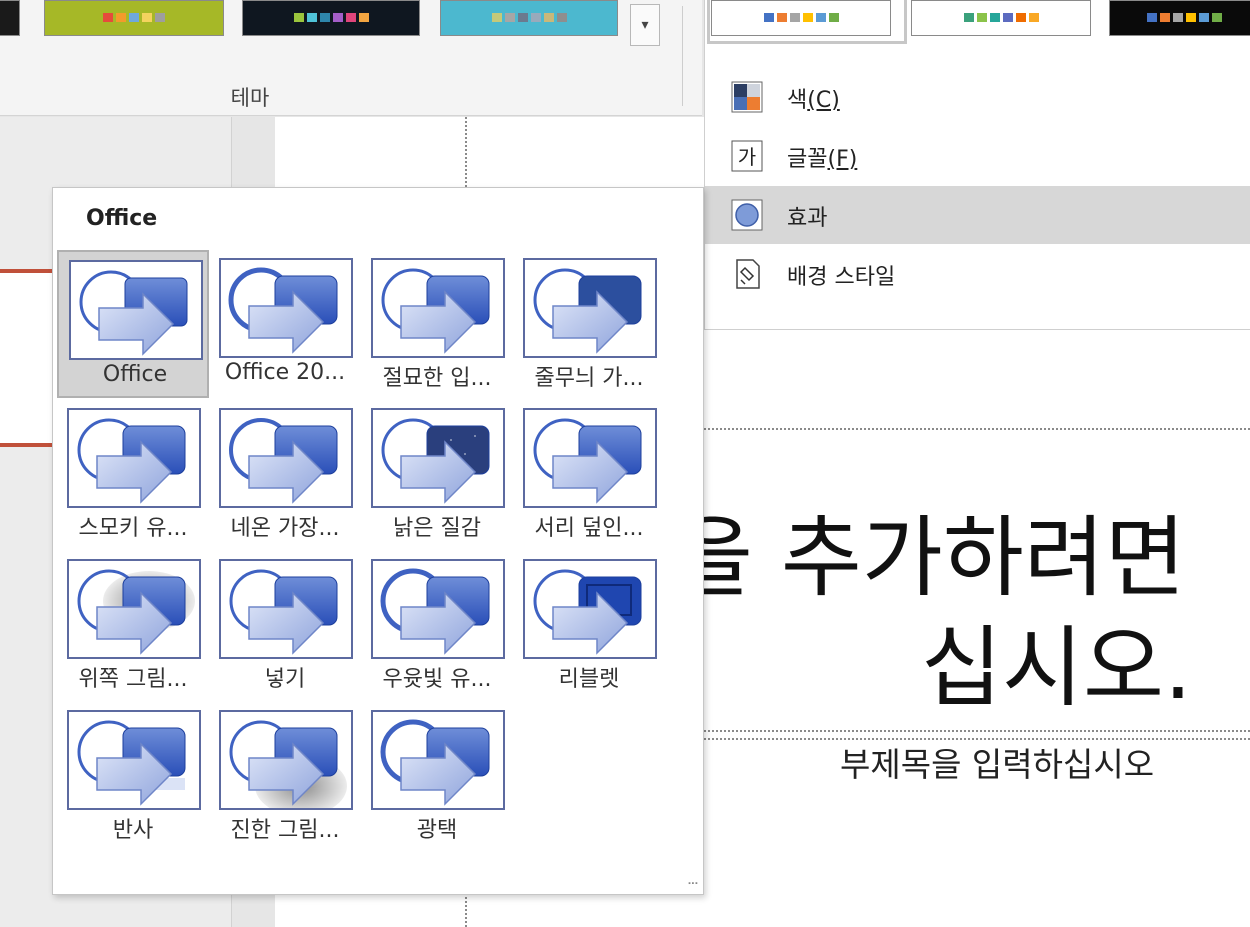 The width and height of the screenshot is (1250, 927). I want to click on menu-item-label: 색(C), so click(813, 100).